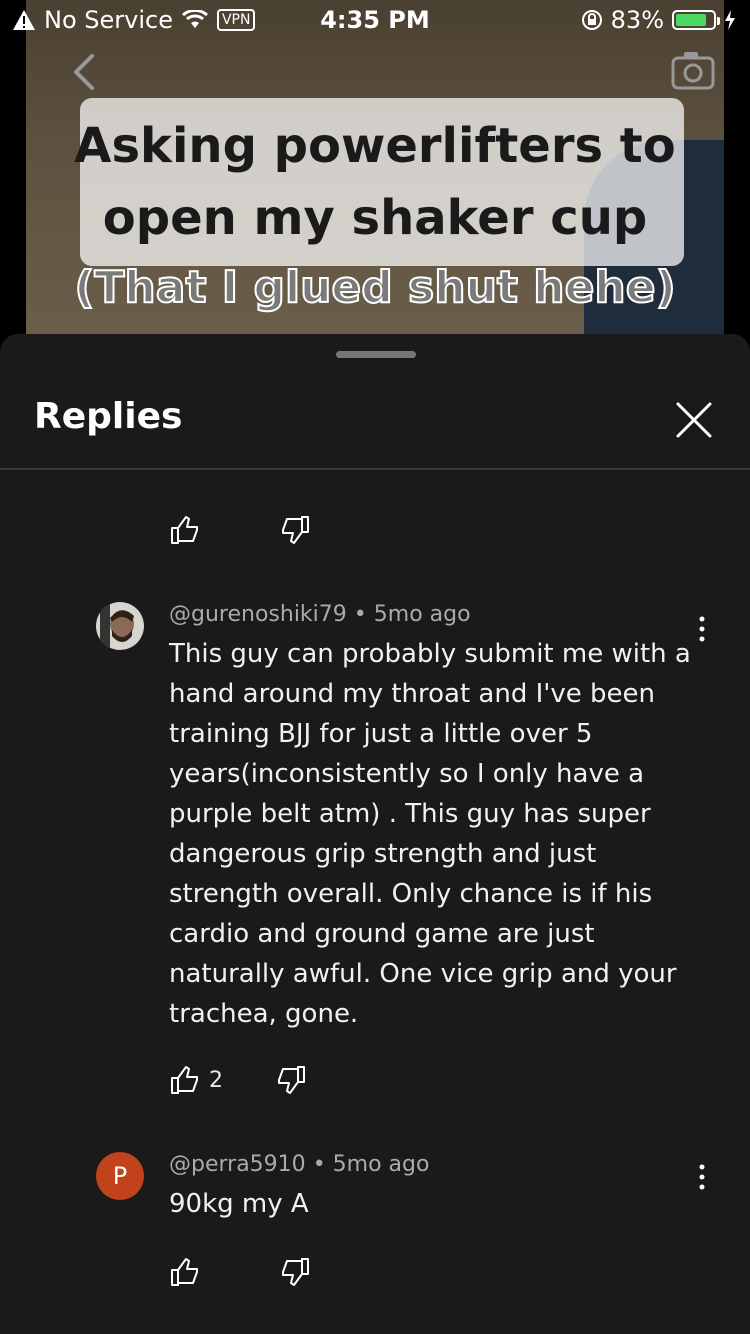  Describe the element at coordinates (375, 20) in the screenshot. I see `status-bar: No Service VPN 4:35 PM 83%` at that location.